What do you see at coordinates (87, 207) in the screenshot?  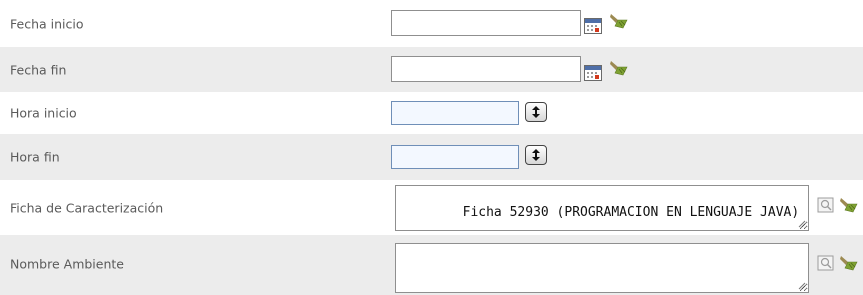 I see `ficha-label: Ficha de Caracterización` at bounding box center [87, 207].